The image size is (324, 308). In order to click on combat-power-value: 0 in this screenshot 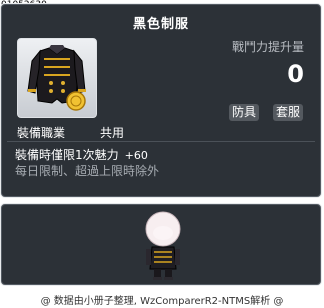, I will do `click(295, 74)`.